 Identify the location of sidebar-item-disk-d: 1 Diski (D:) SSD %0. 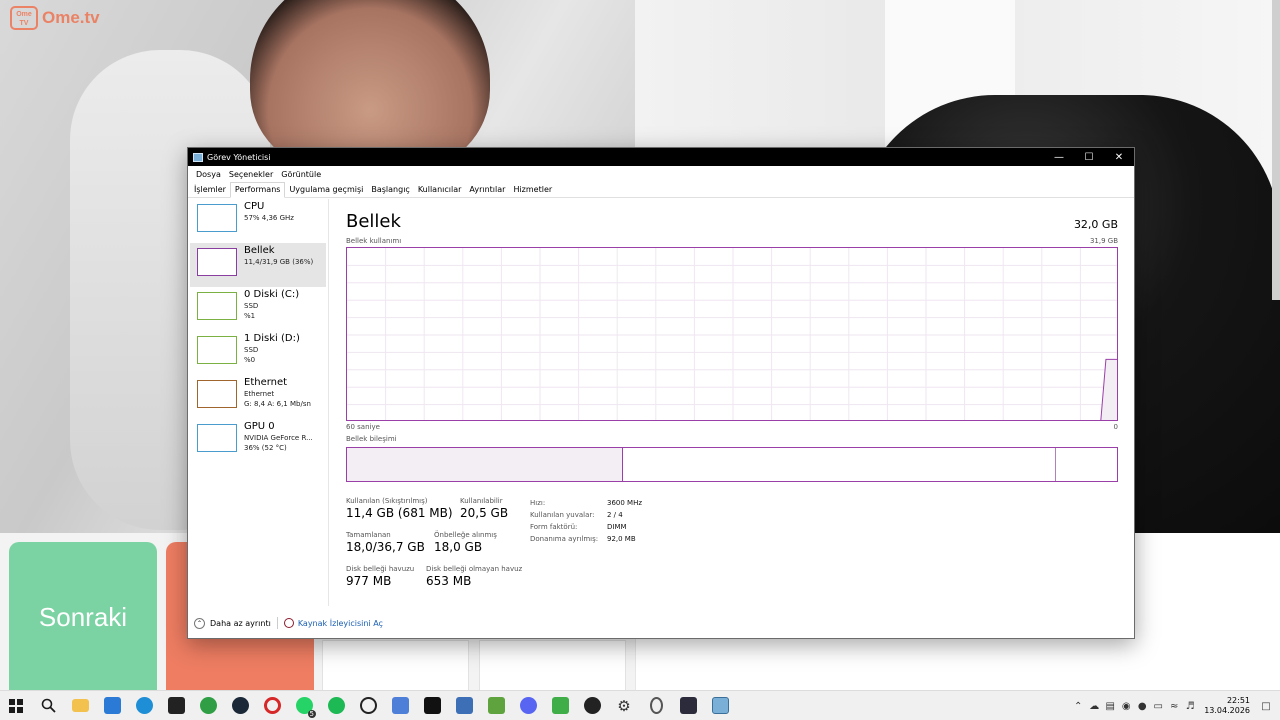
(258, 353).